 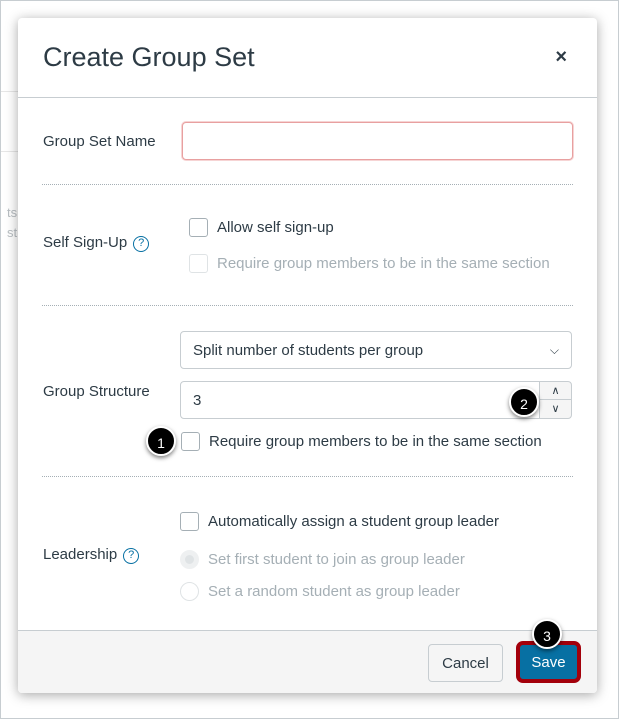 I want to click on random-student-leader-radio: Set a random student as group leader, so click(x=320, y=591).